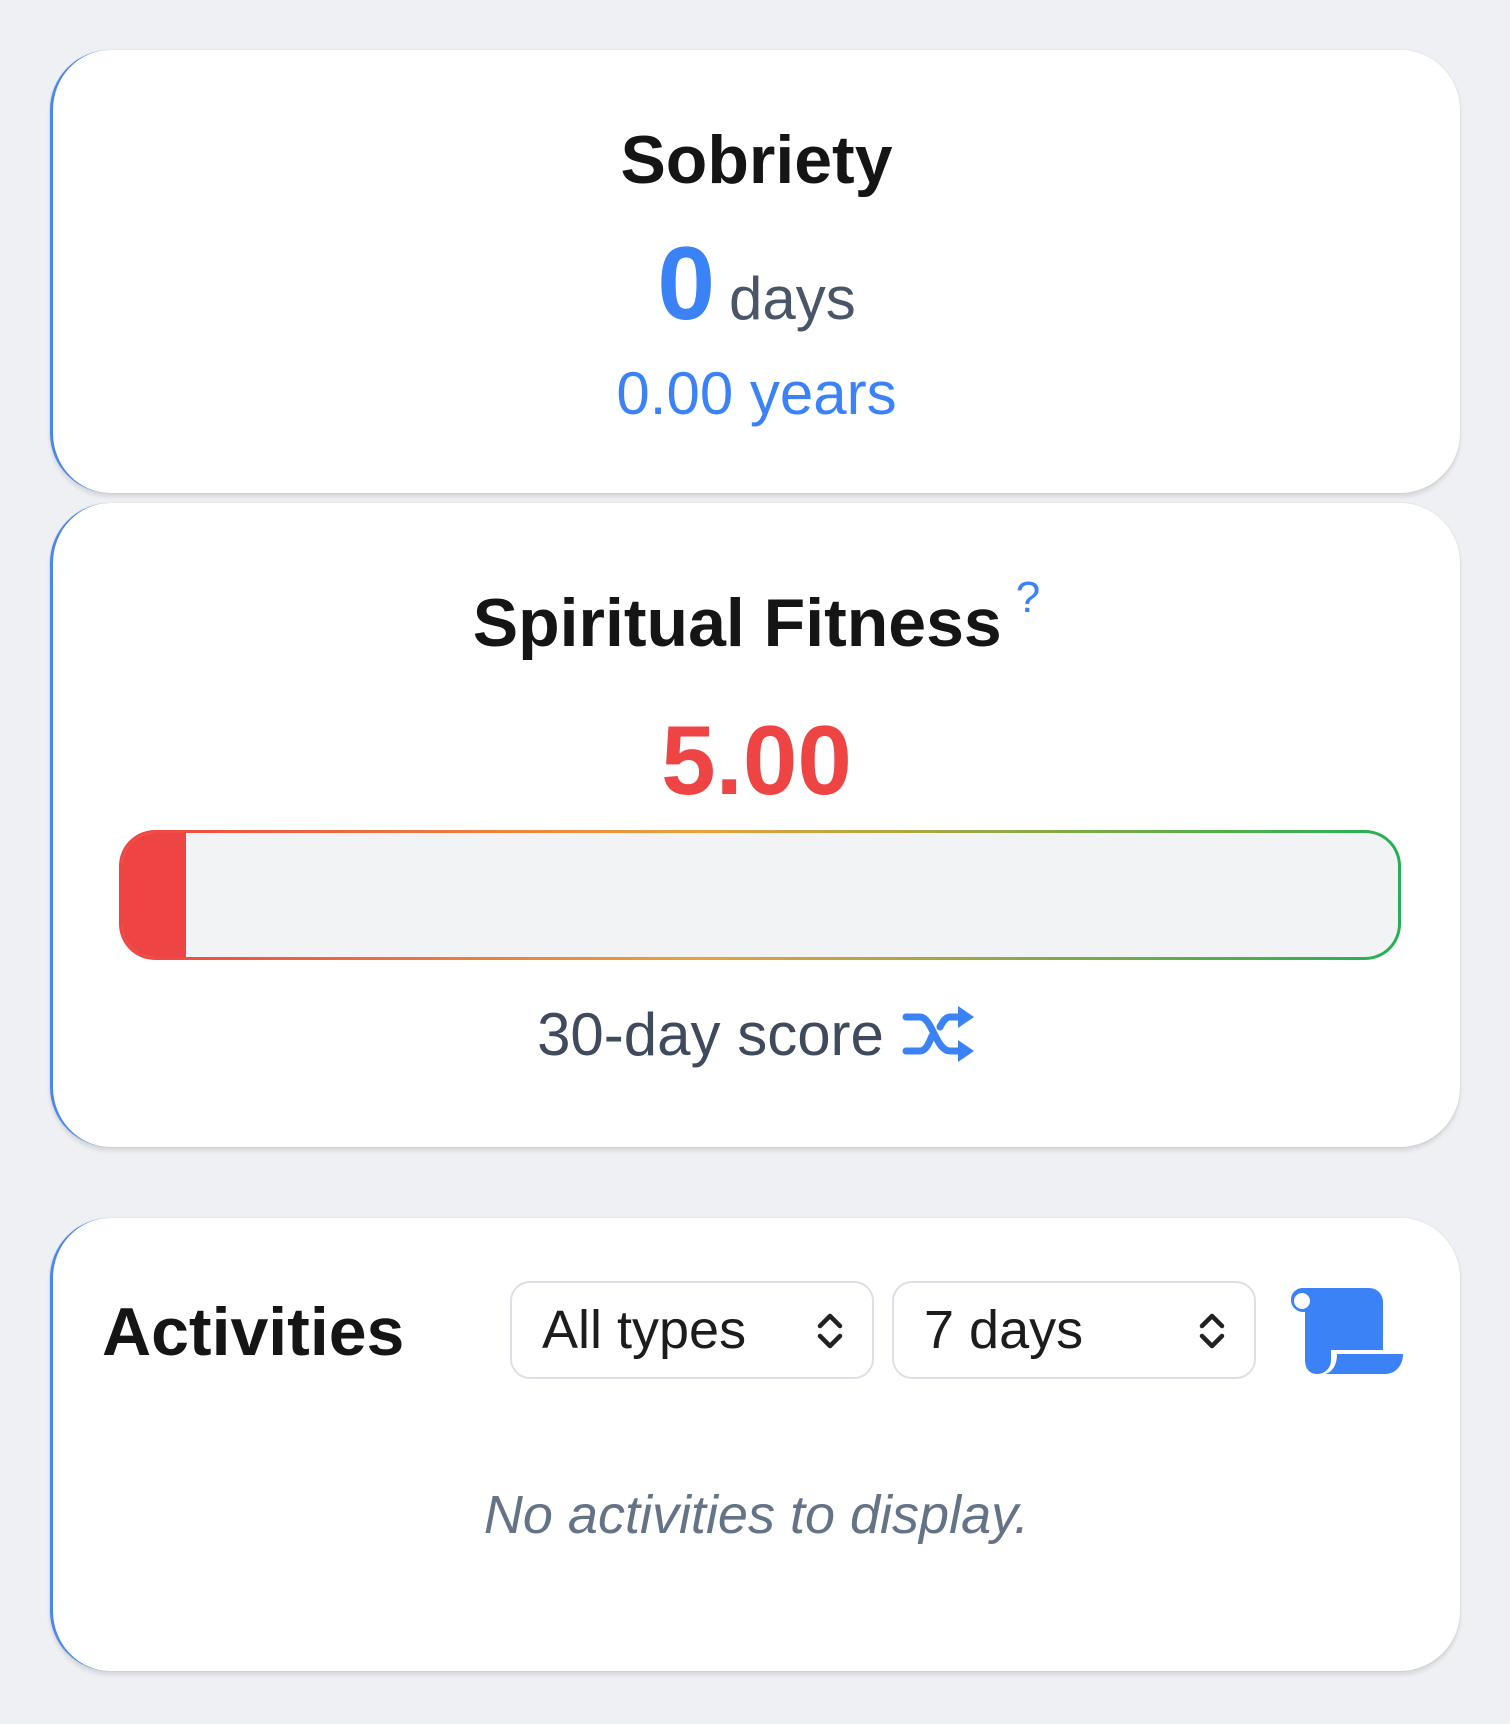 The image size is (1510, 1724). Describe the element at coordinates (756, 1515) in the screenshot. I see `empty-activities-message: No activities to display.` at that location.